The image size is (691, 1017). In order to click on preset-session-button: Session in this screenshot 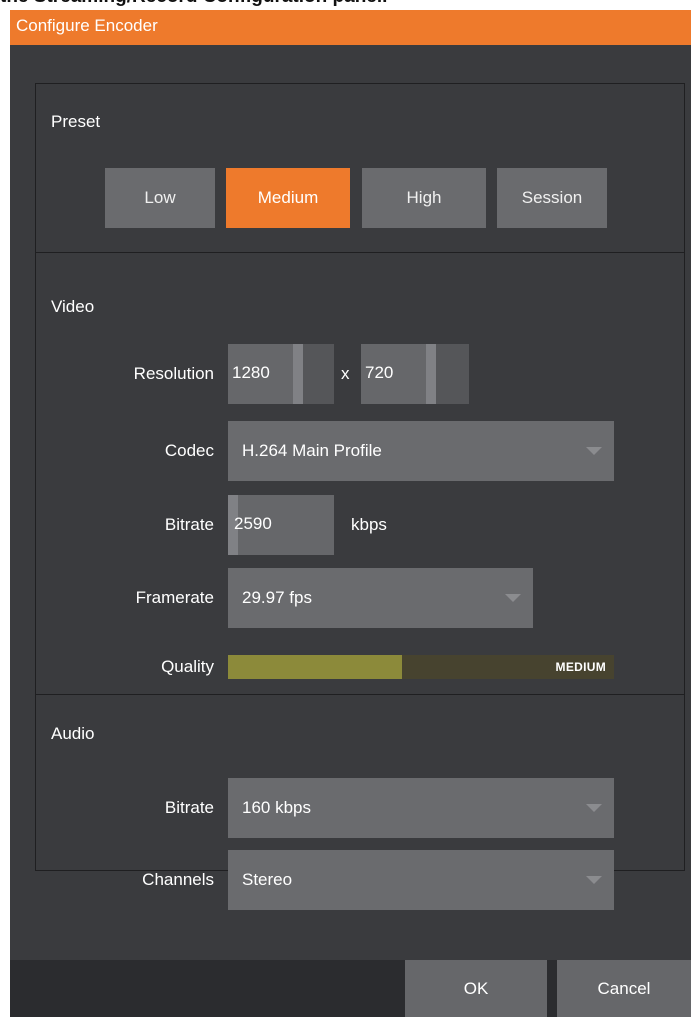, I will do `click(552, 198)`.